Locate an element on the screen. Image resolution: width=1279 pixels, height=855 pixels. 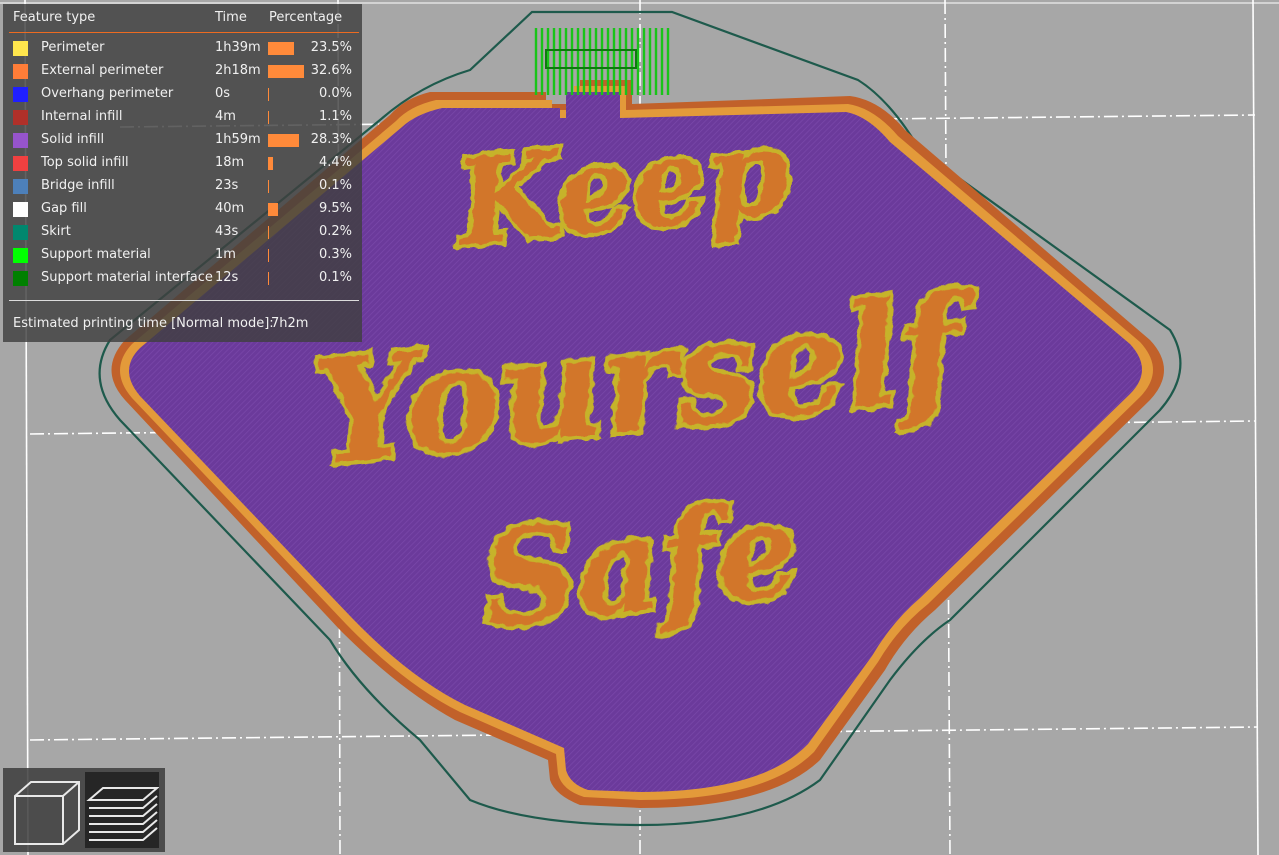
legend-feature-percentage: 1.1% is located at coordinates (335, 116).